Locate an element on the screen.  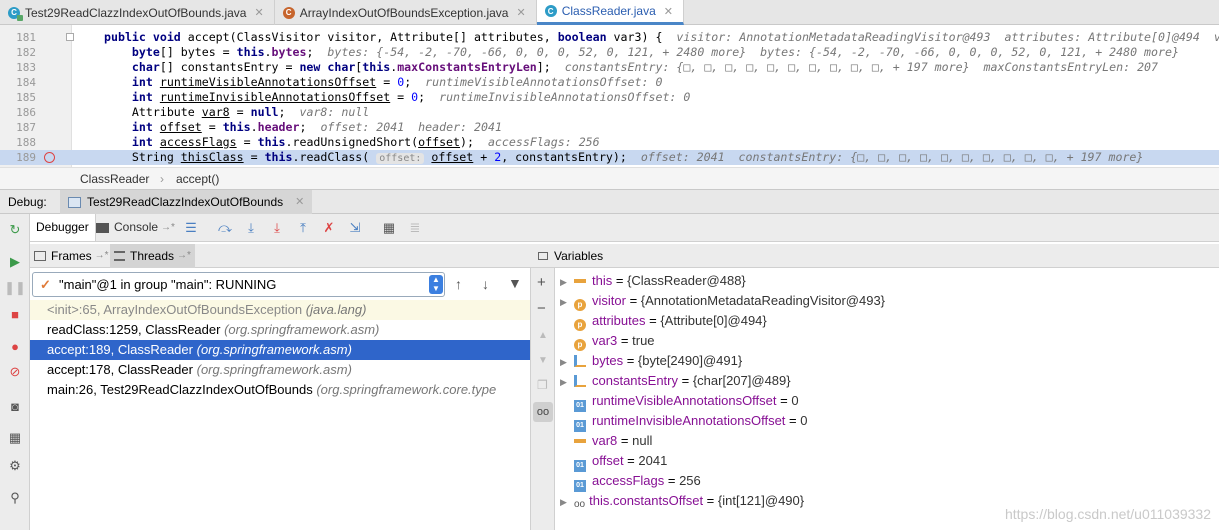
arrow-up-icon: ↑ is located at coordinates (458, 284).